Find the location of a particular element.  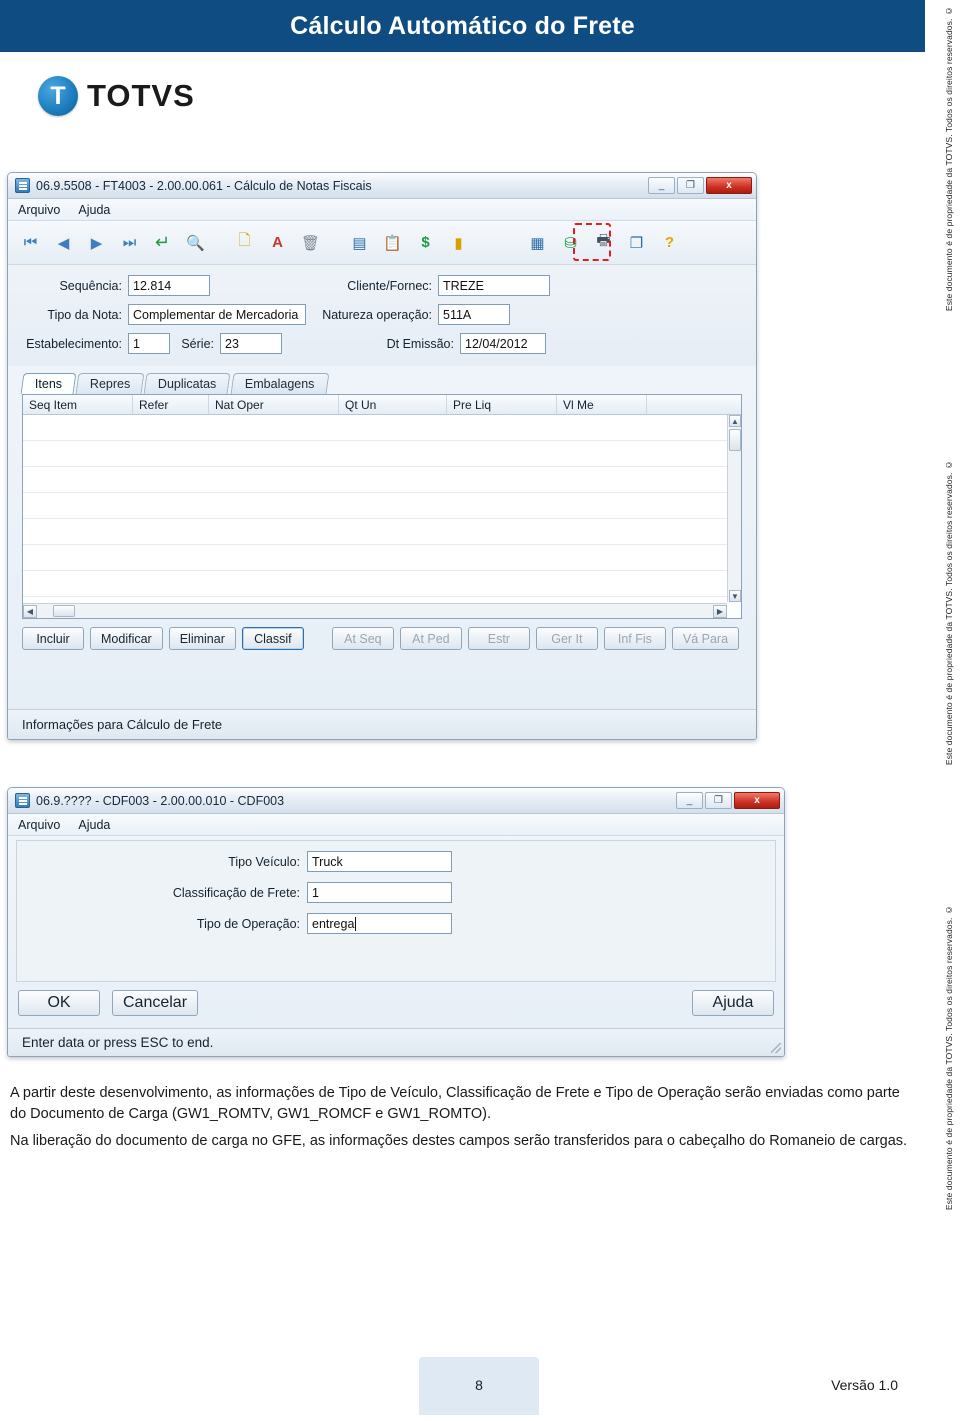

input-estabelecimento: 1 is located at coordinates (149, 343).